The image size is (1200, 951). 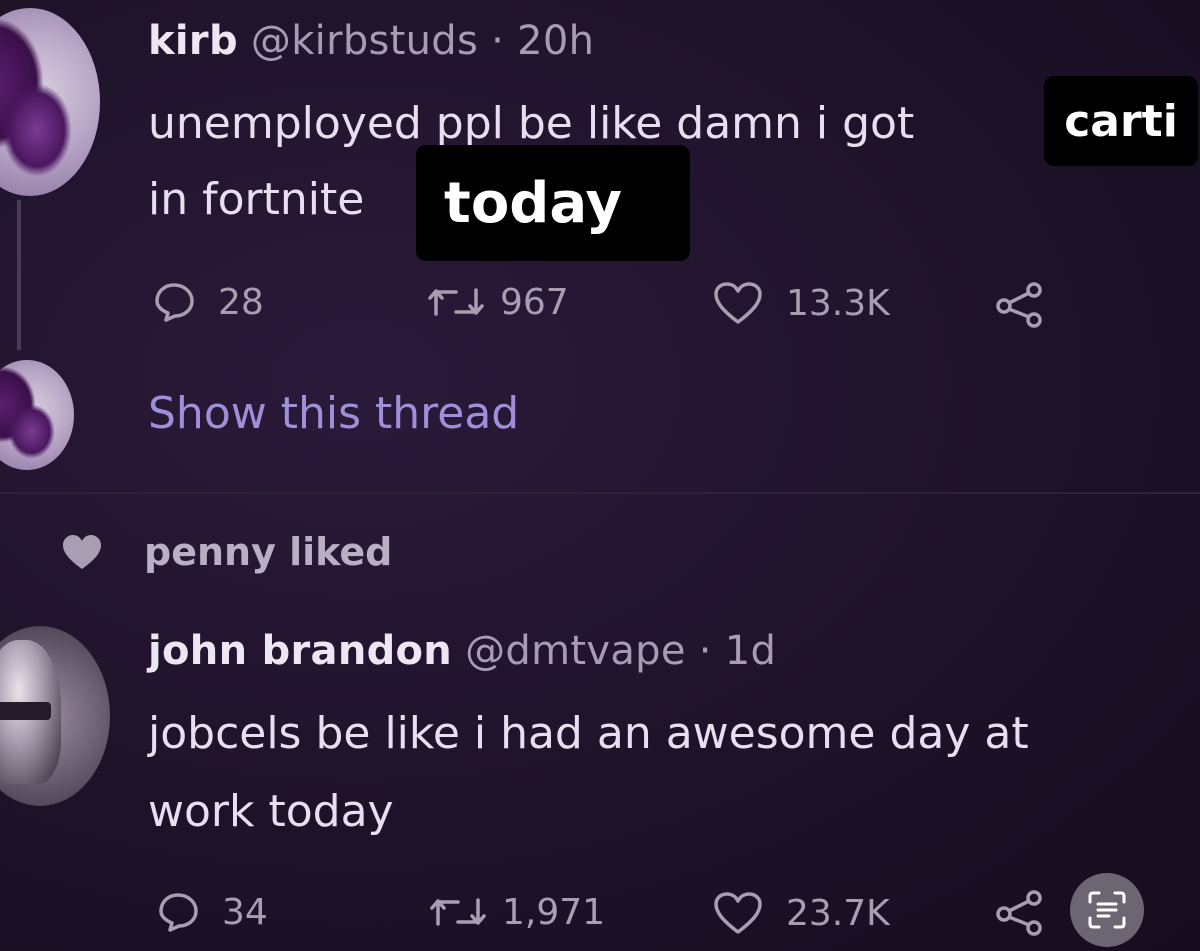 I want to click on tweet1-like-button: 13.3K, so click(x=801, y=303).